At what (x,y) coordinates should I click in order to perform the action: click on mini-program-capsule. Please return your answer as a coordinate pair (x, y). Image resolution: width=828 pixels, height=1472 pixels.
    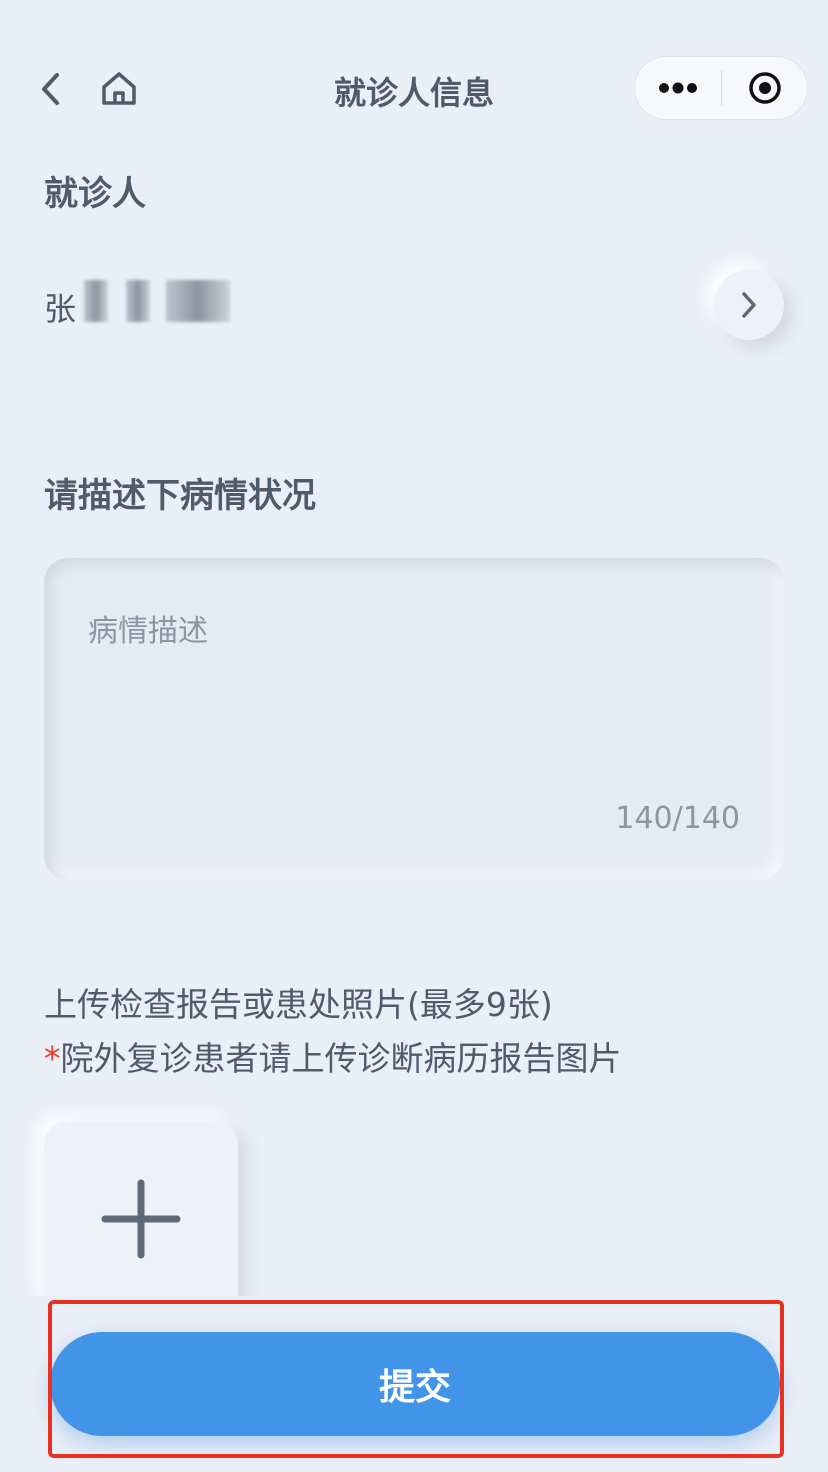
    Looking at the image, I should click on (721, 88).